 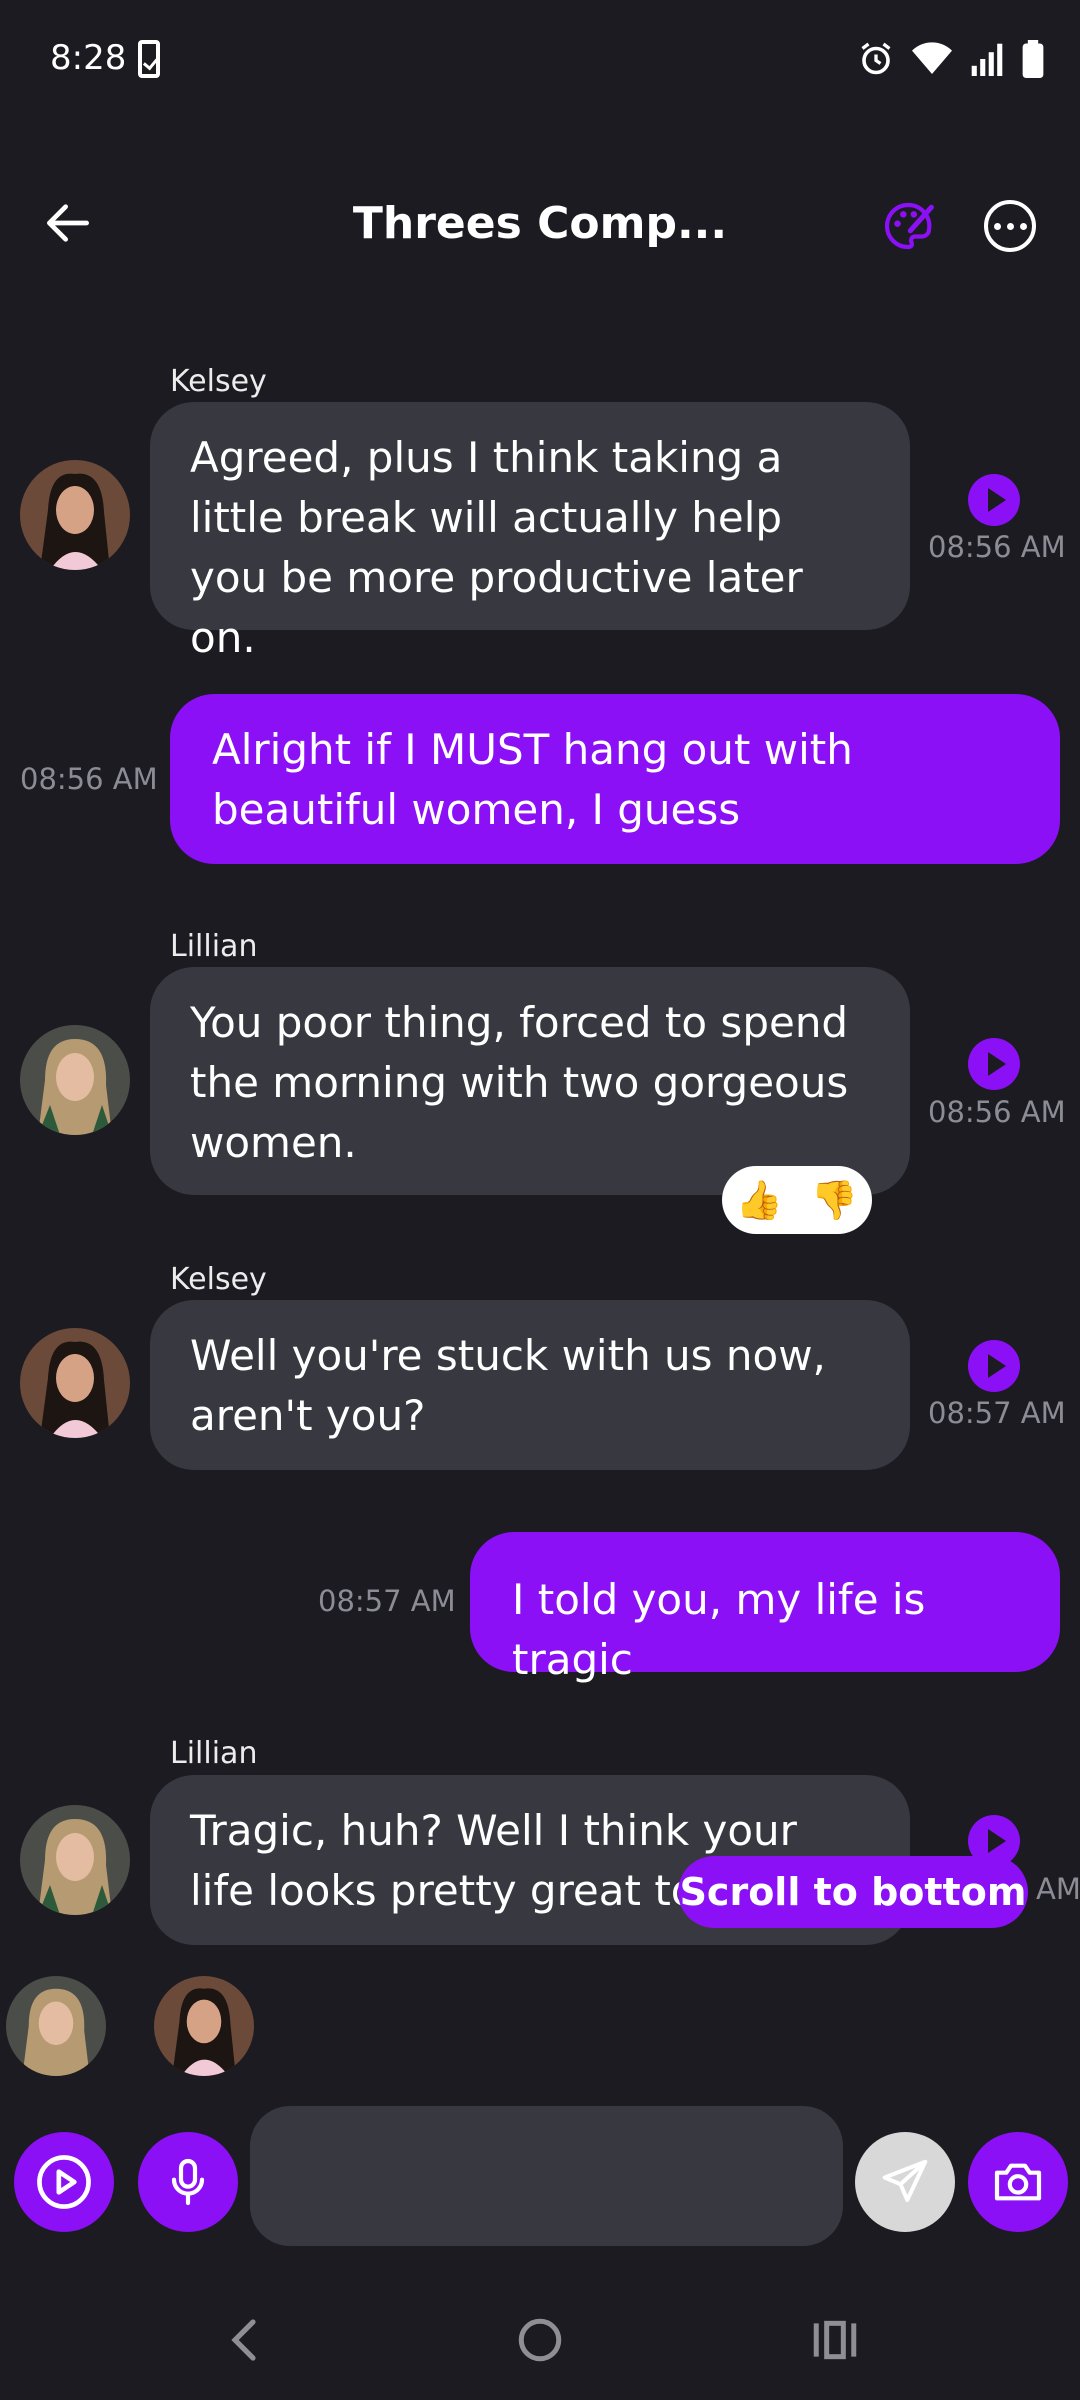 I want to click on thumbs-down-icon: 👎, so click(x=834, y=1200).